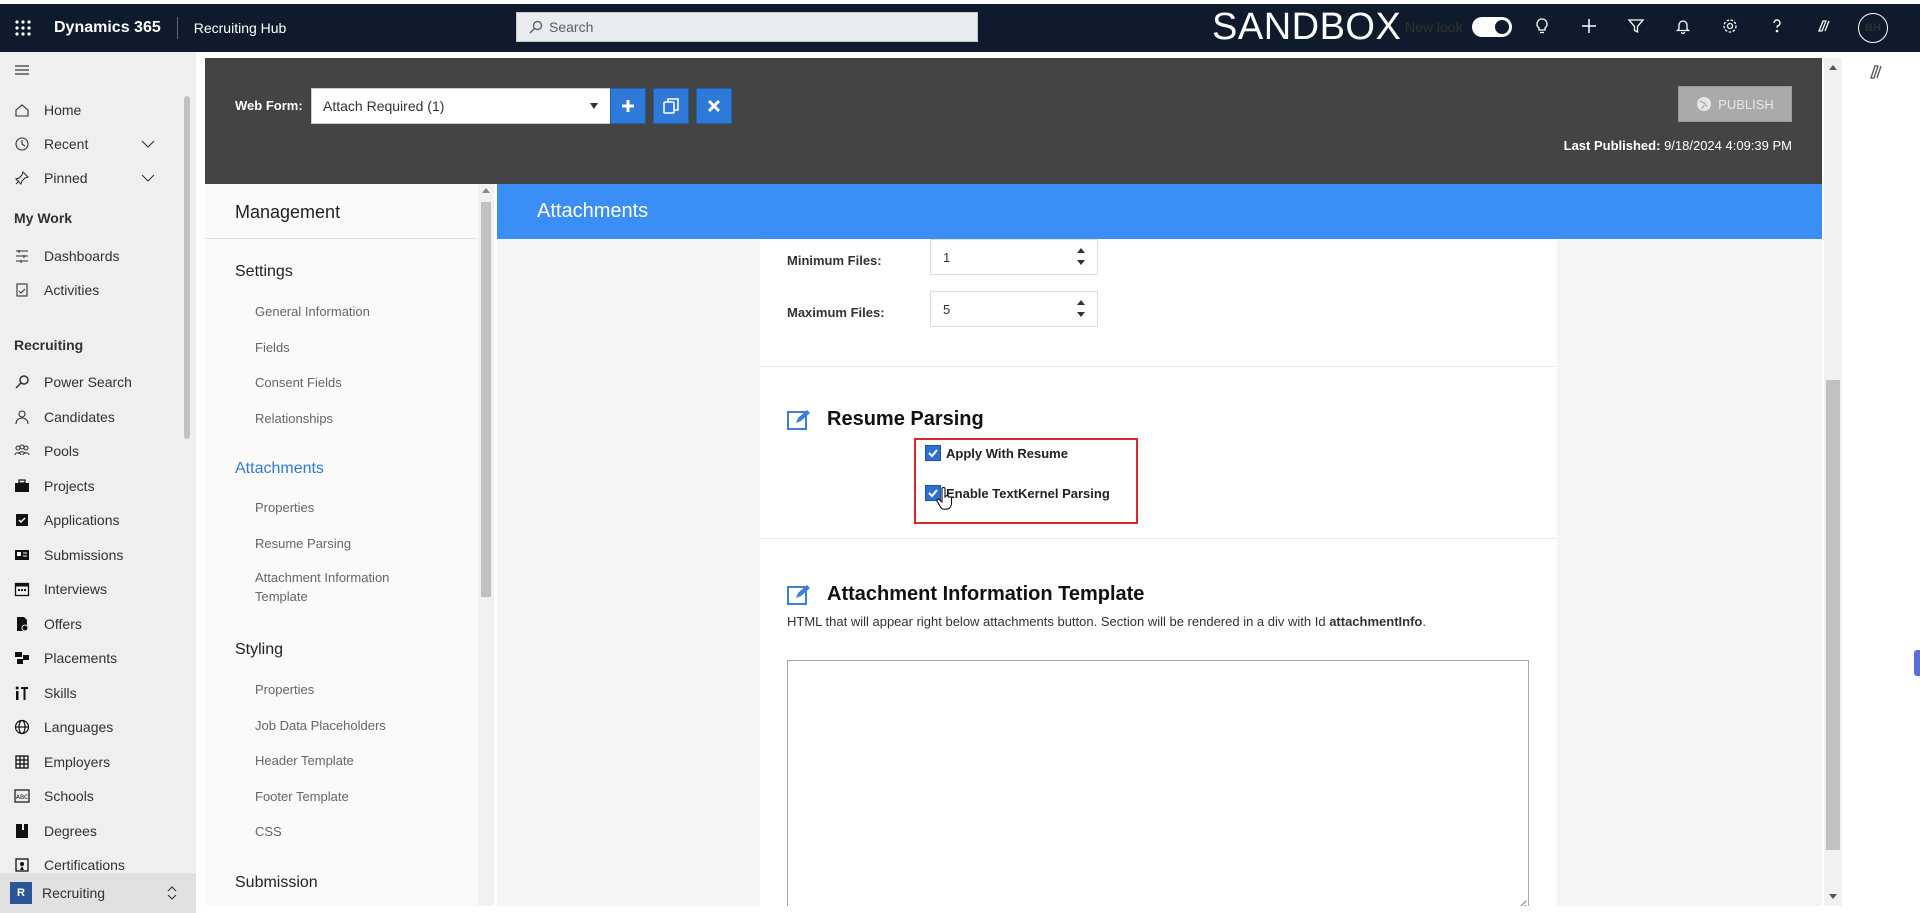 This screenshot has width=1920, height=913. Describe the element at coordinates (1678, 145) in the screenshot. I see `last-published-info: Last Published: 9/18/2024 4:09:39 PM` at that location.